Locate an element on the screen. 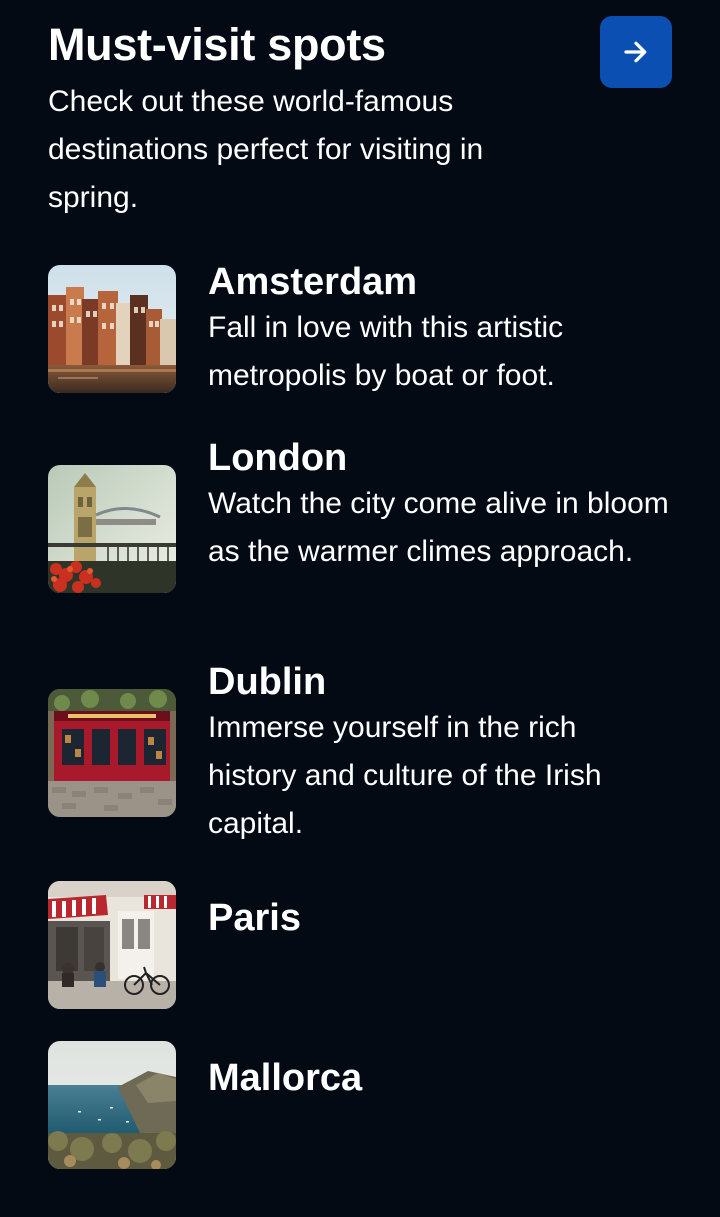 The image size is (720, 1217). destination-title: Paris is located at coordinates (254, 918).